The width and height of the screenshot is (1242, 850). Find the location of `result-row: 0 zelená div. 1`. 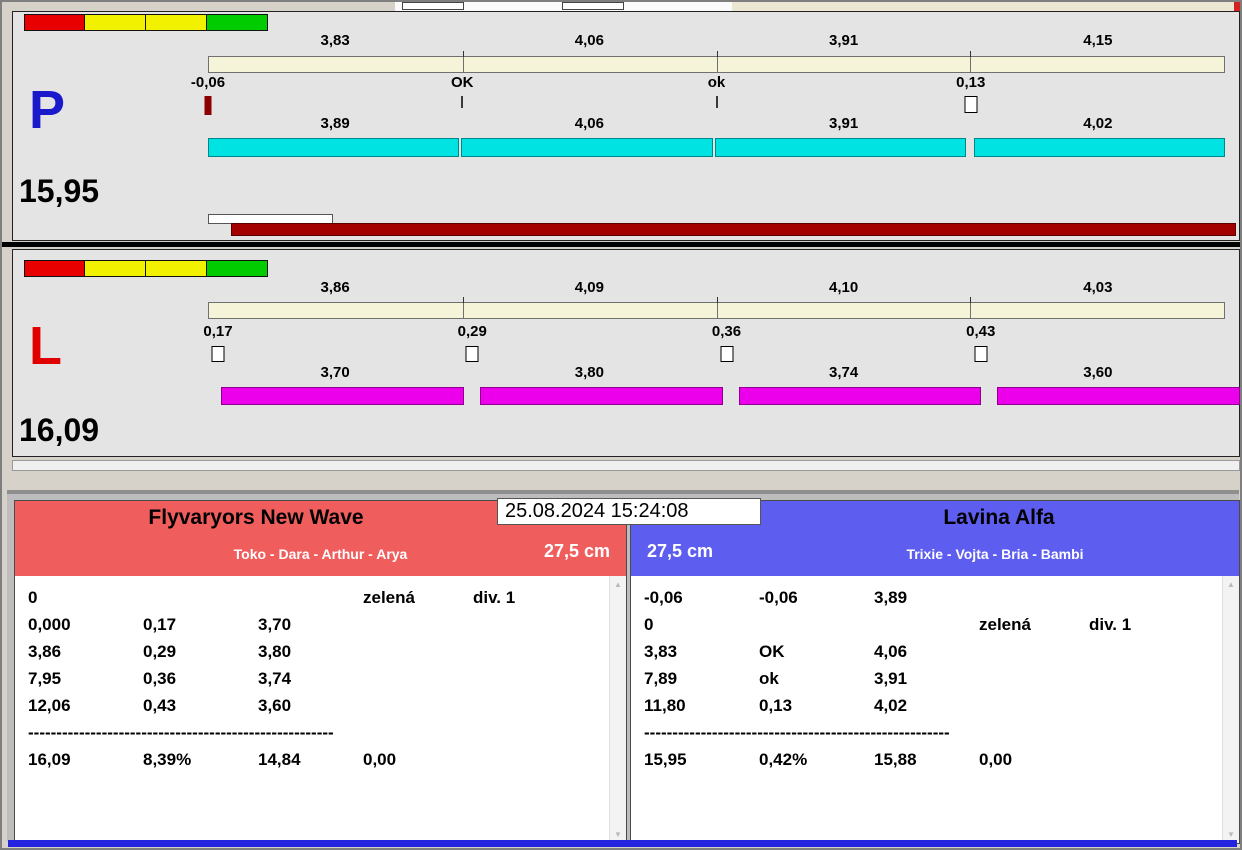

result-row: 0 zelená div. 1 is located at coordinates (320, 597).